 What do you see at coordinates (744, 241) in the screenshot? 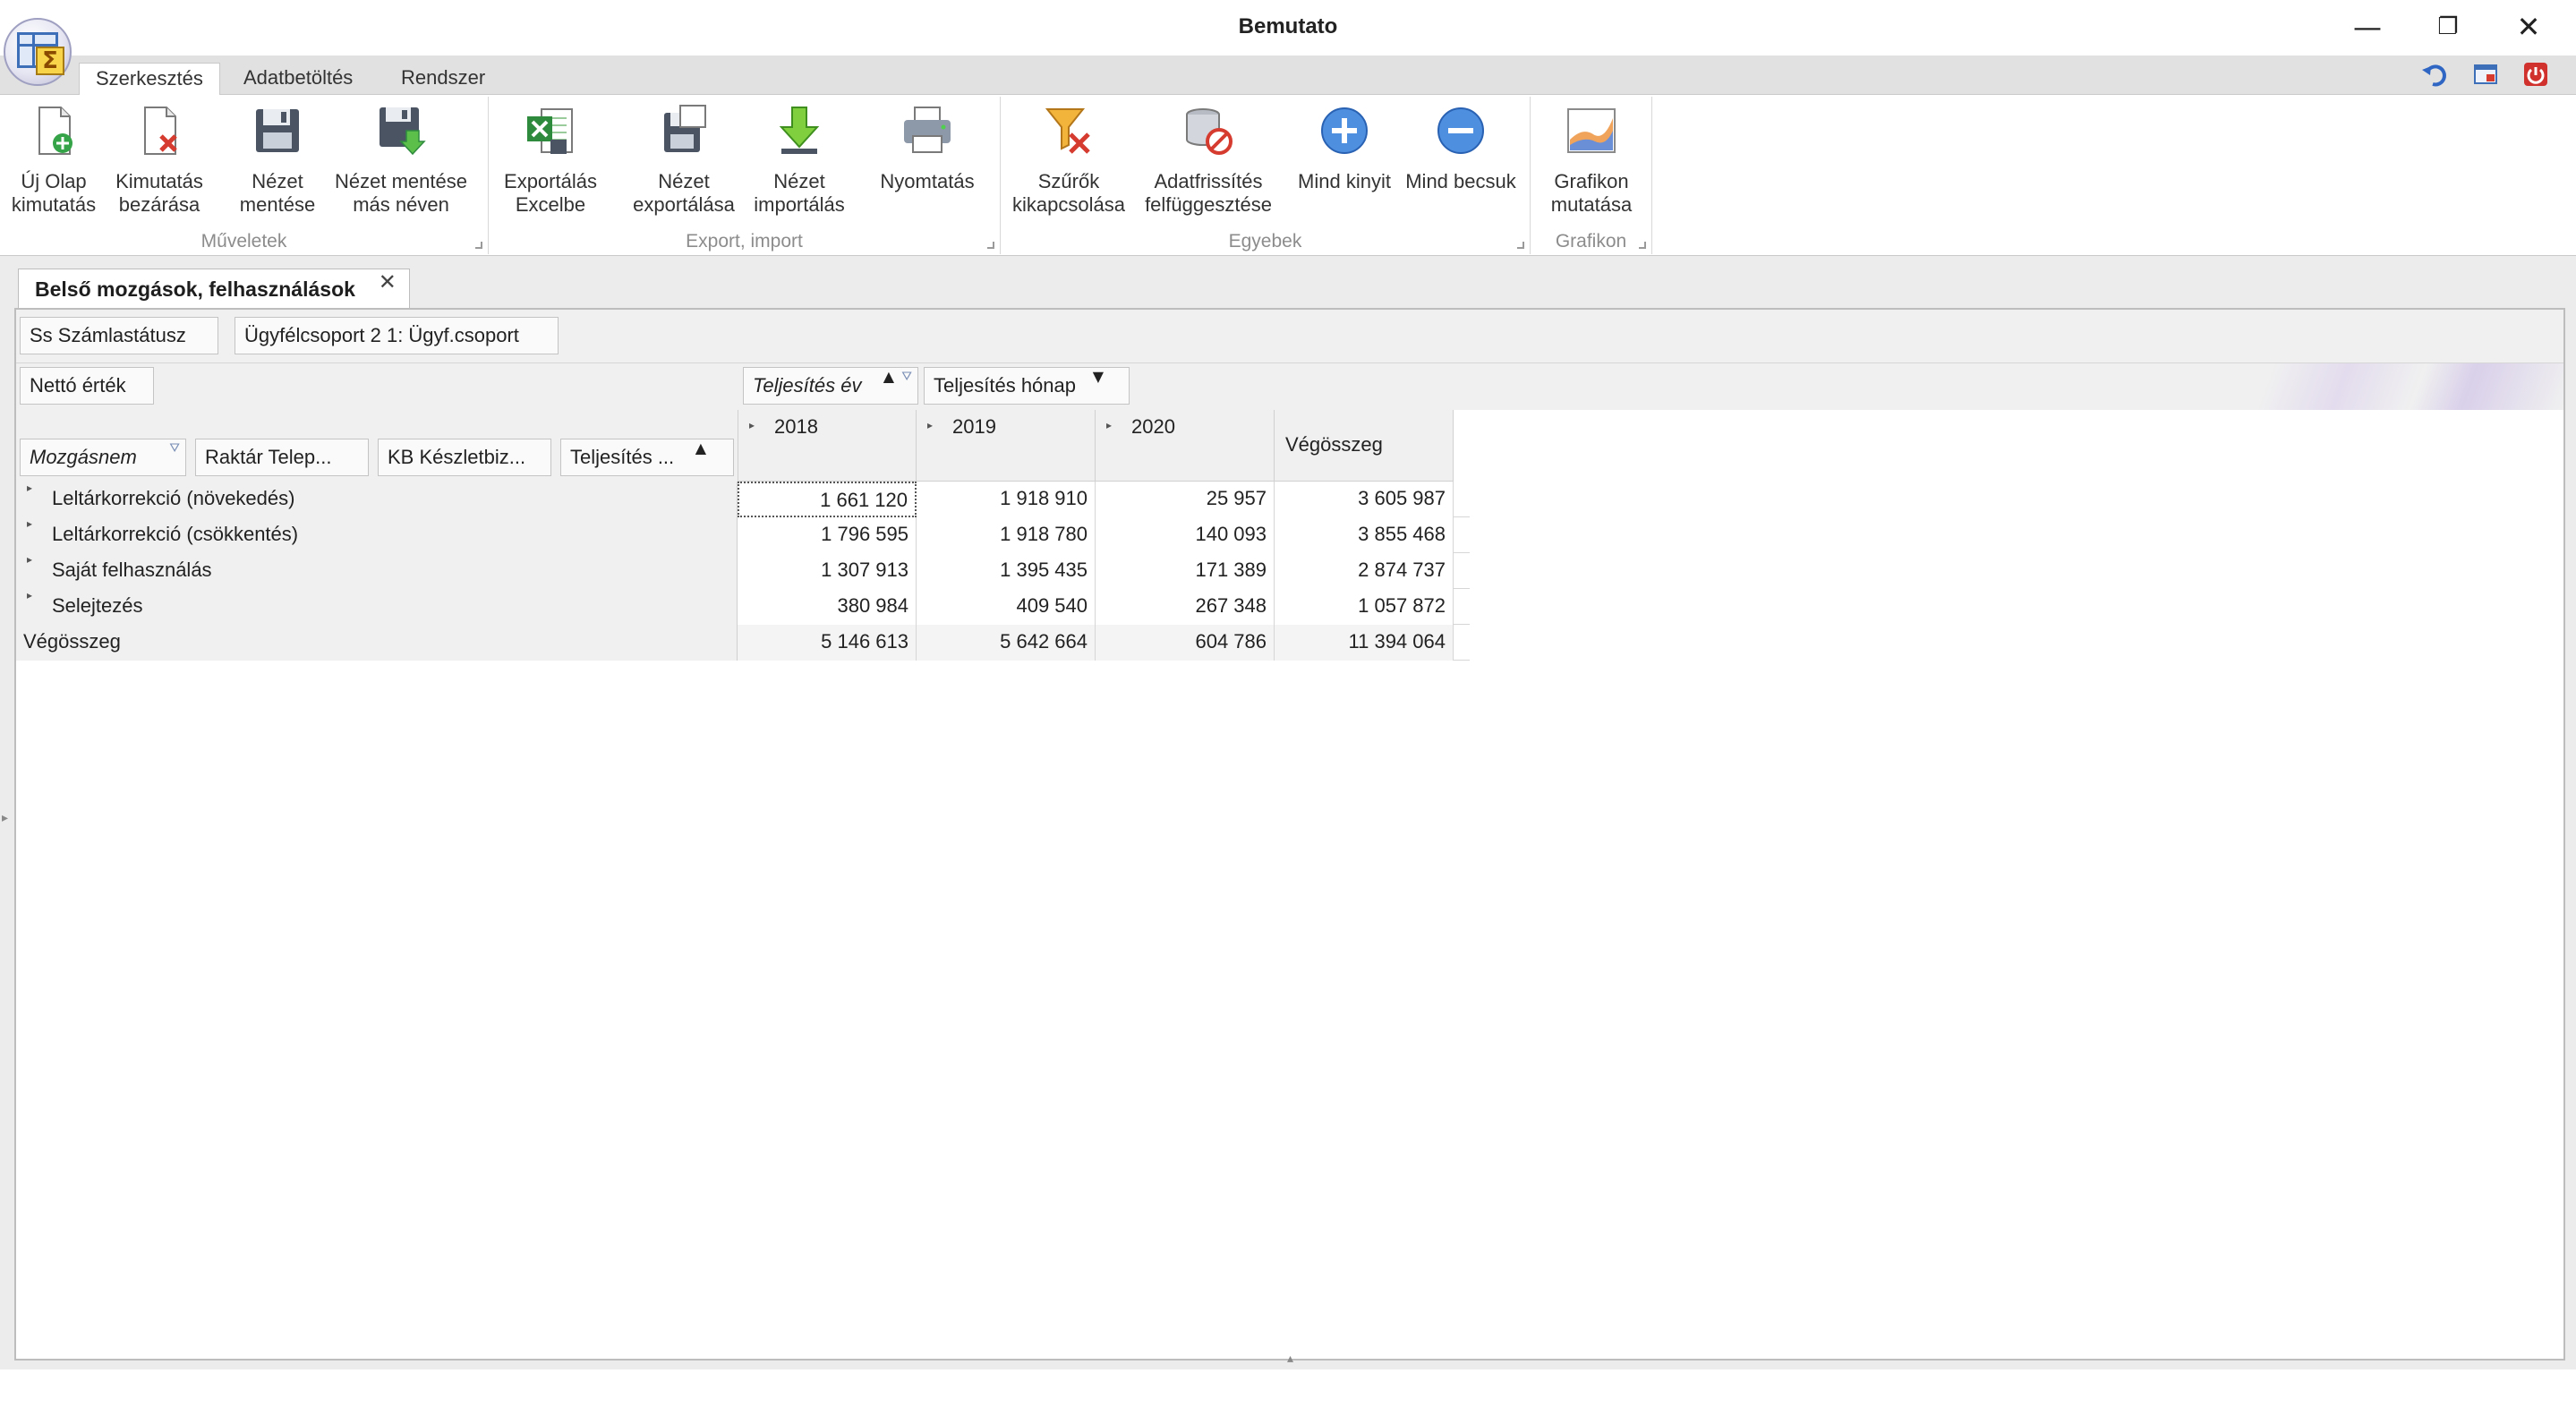
I see `group-label-export-import: Export, import` at bounding box center [744, 241].